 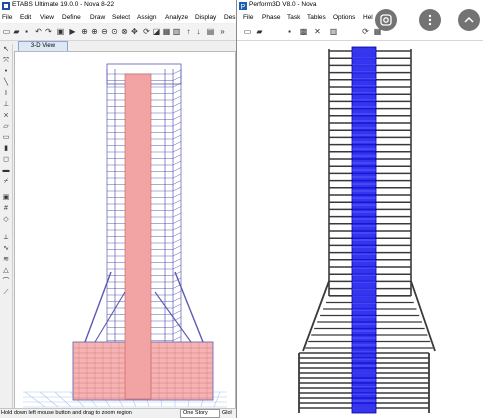 What do you see at coordinates (227, 413) in the screenshot?
I see `coord-system-select: Glol` at bounding box center [227, 413].